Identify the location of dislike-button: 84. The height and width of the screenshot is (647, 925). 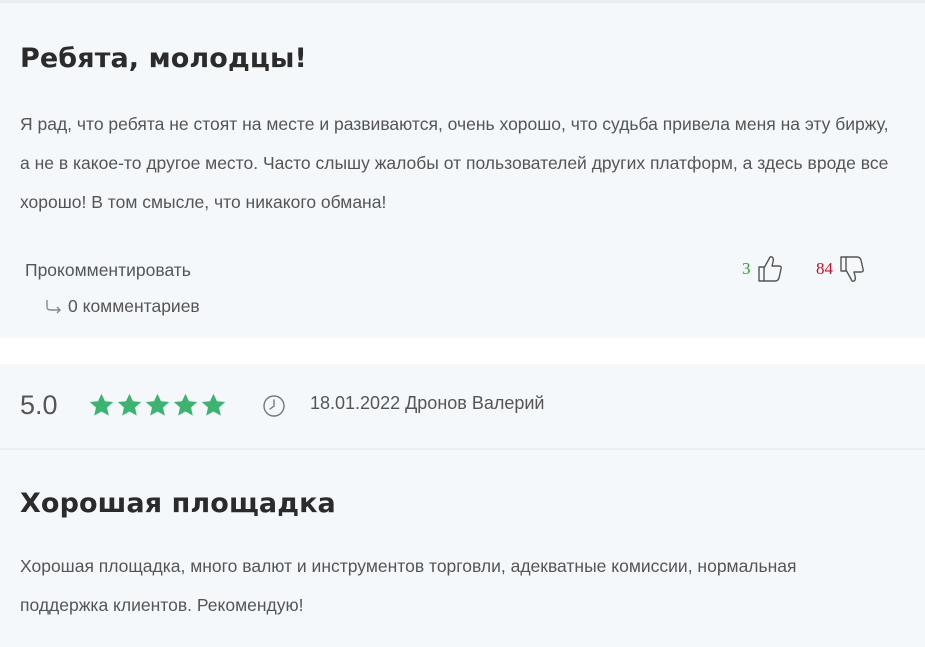
(840, 269).